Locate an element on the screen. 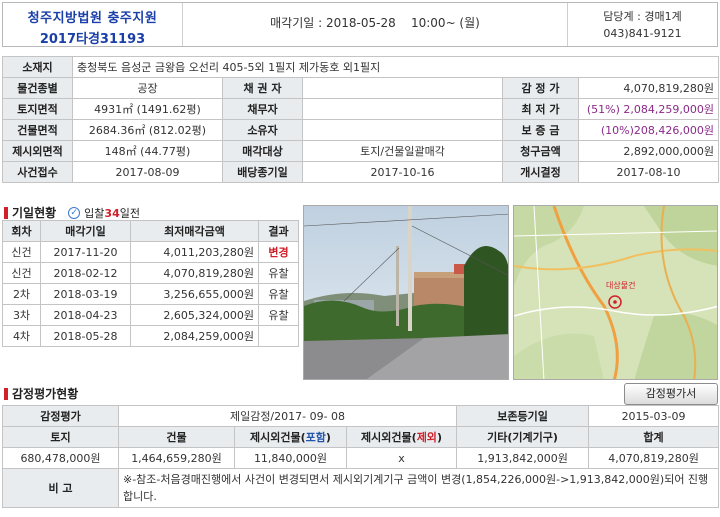  amount-cell: 4,011,203,280원 is located at coordinates (194, 252).